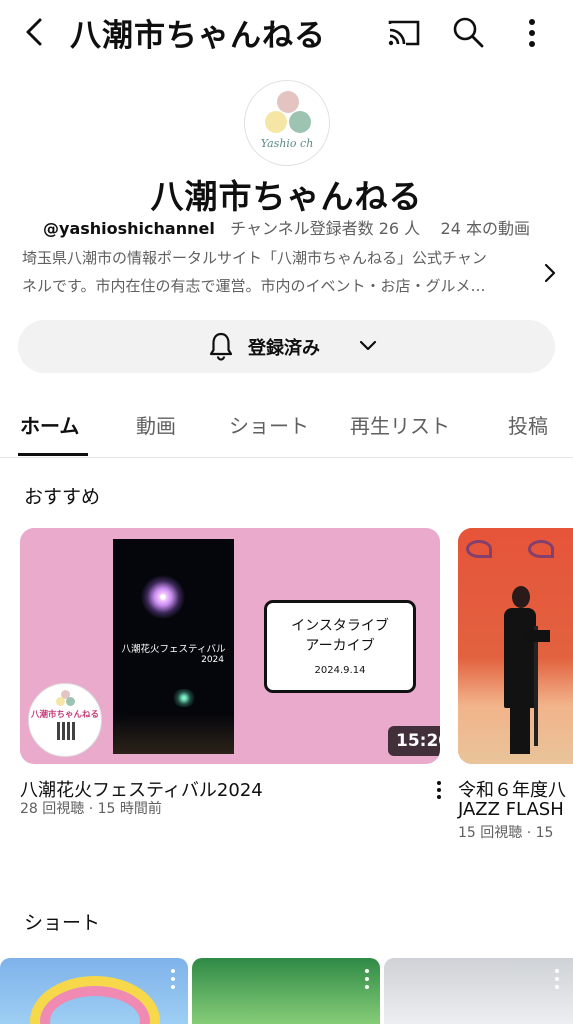 The image size is (573, 1024). What do you see at coordinates (66, 731) in the screenshot?
I see `qr-code-icon` at bounding box center [66, 731].